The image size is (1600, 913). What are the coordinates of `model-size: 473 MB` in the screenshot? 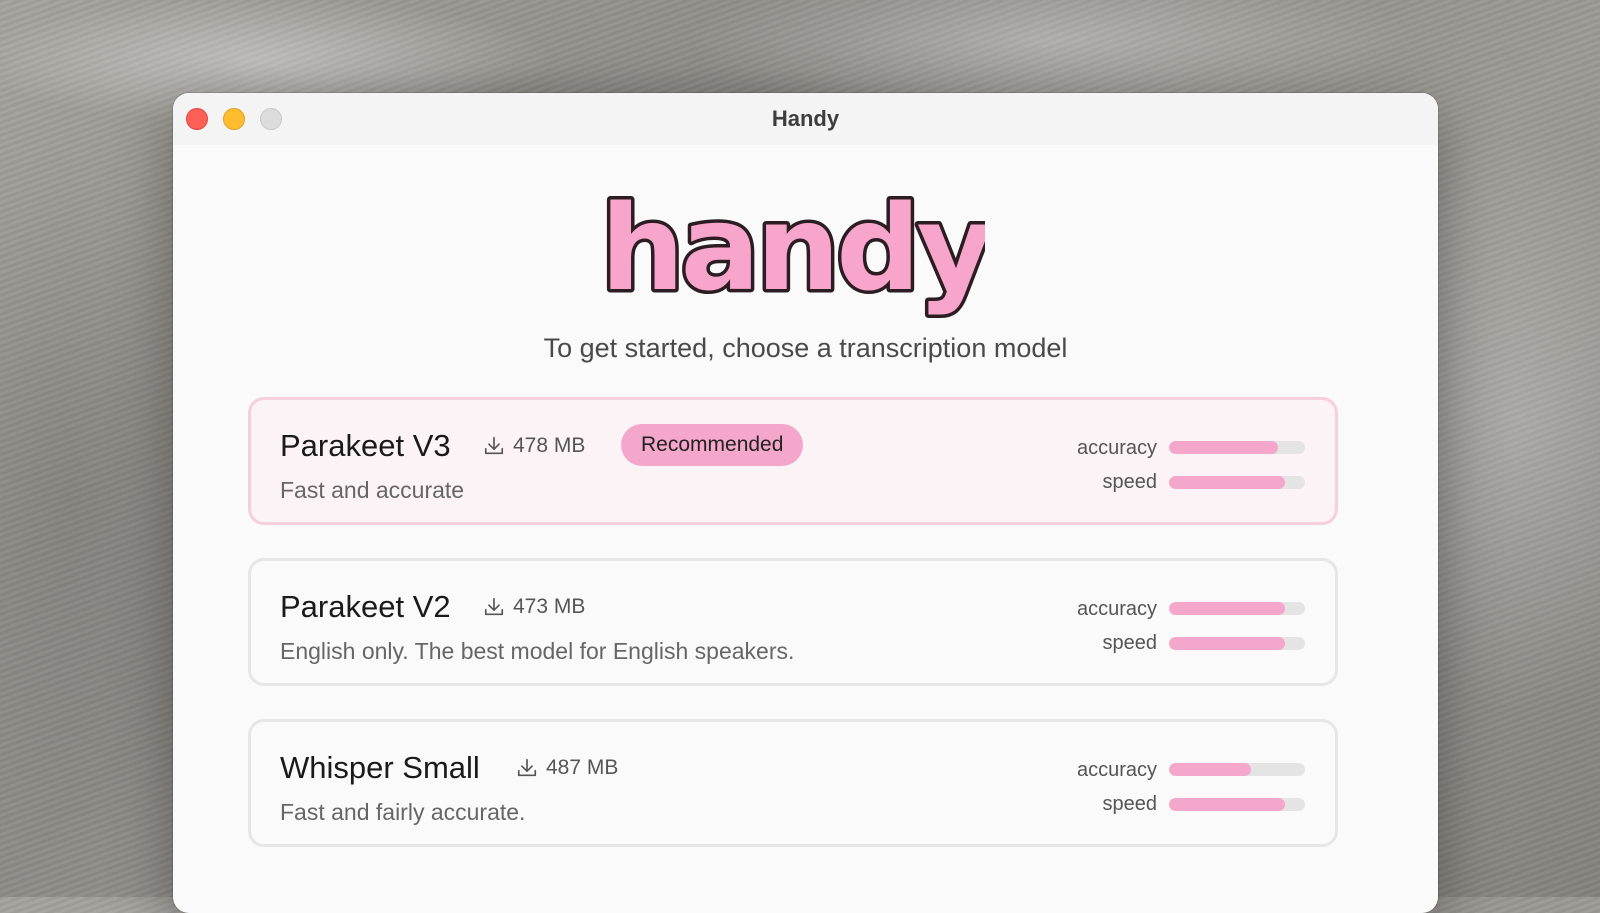 It's located at (534, 607).